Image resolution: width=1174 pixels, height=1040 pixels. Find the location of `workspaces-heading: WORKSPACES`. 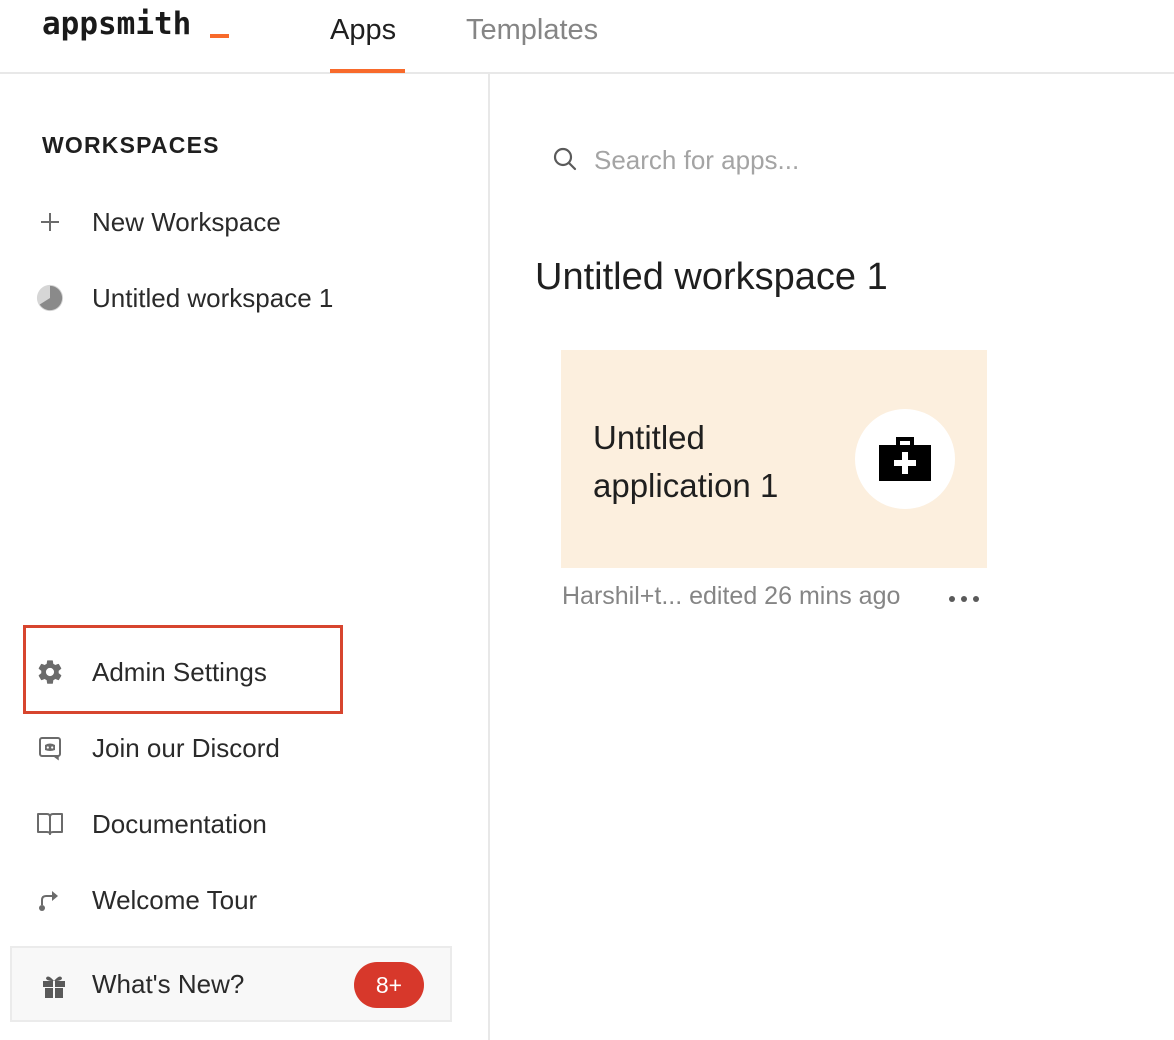

workspaces-heading: WORKSPACES is located at coordinates (131, 145).